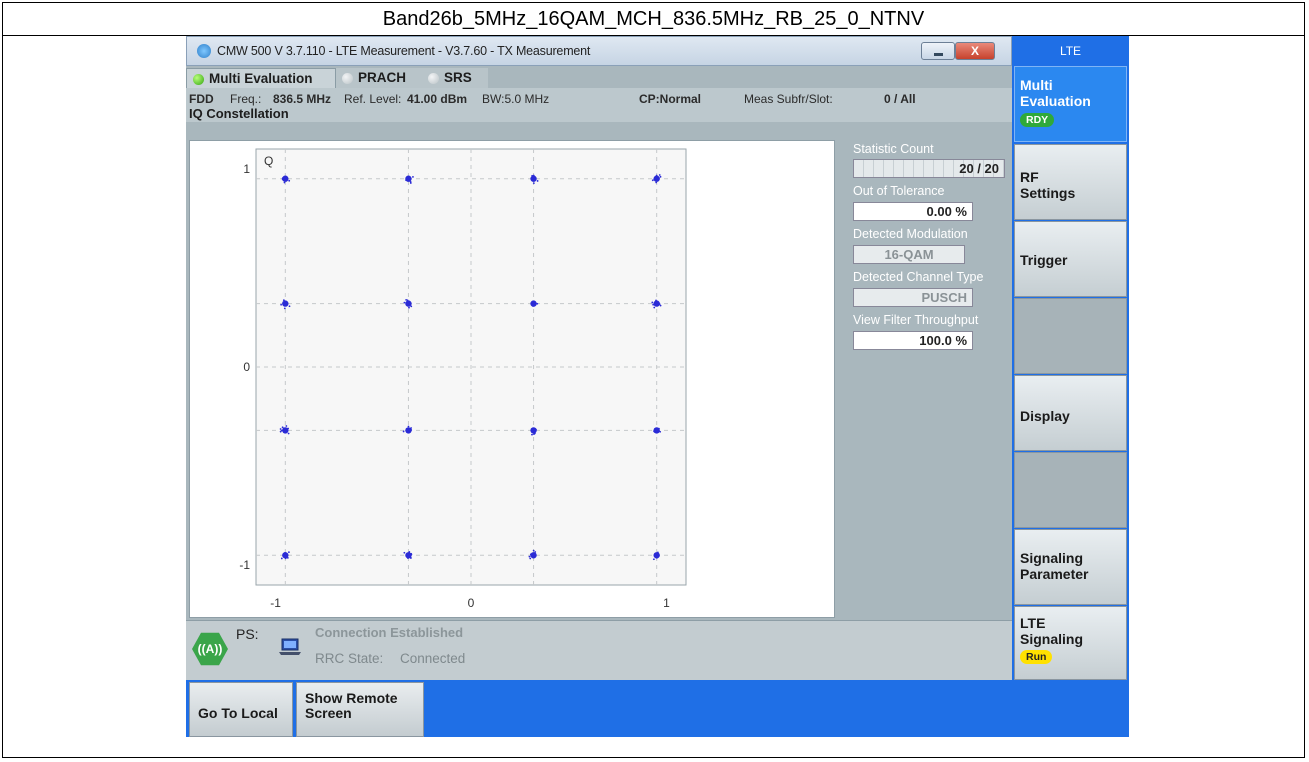 Image resolution: width=1309 pixels, height=762 pixels. What do you see at coordinates (1037, 120) in the screenshot?
I see `rdy-status-badge: RDY` at bounding box center [1037, 120].